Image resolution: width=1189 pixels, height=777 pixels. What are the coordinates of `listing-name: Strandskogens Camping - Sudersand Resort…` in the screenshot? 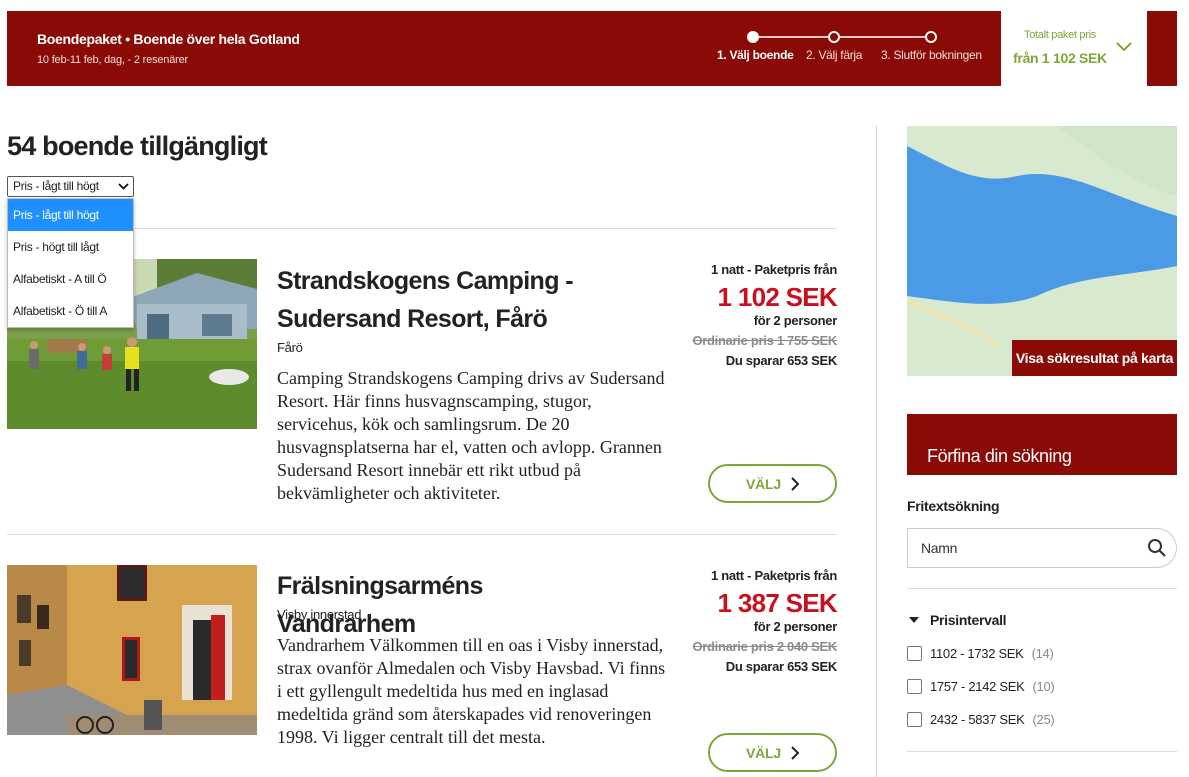 It's located at (437, 300).